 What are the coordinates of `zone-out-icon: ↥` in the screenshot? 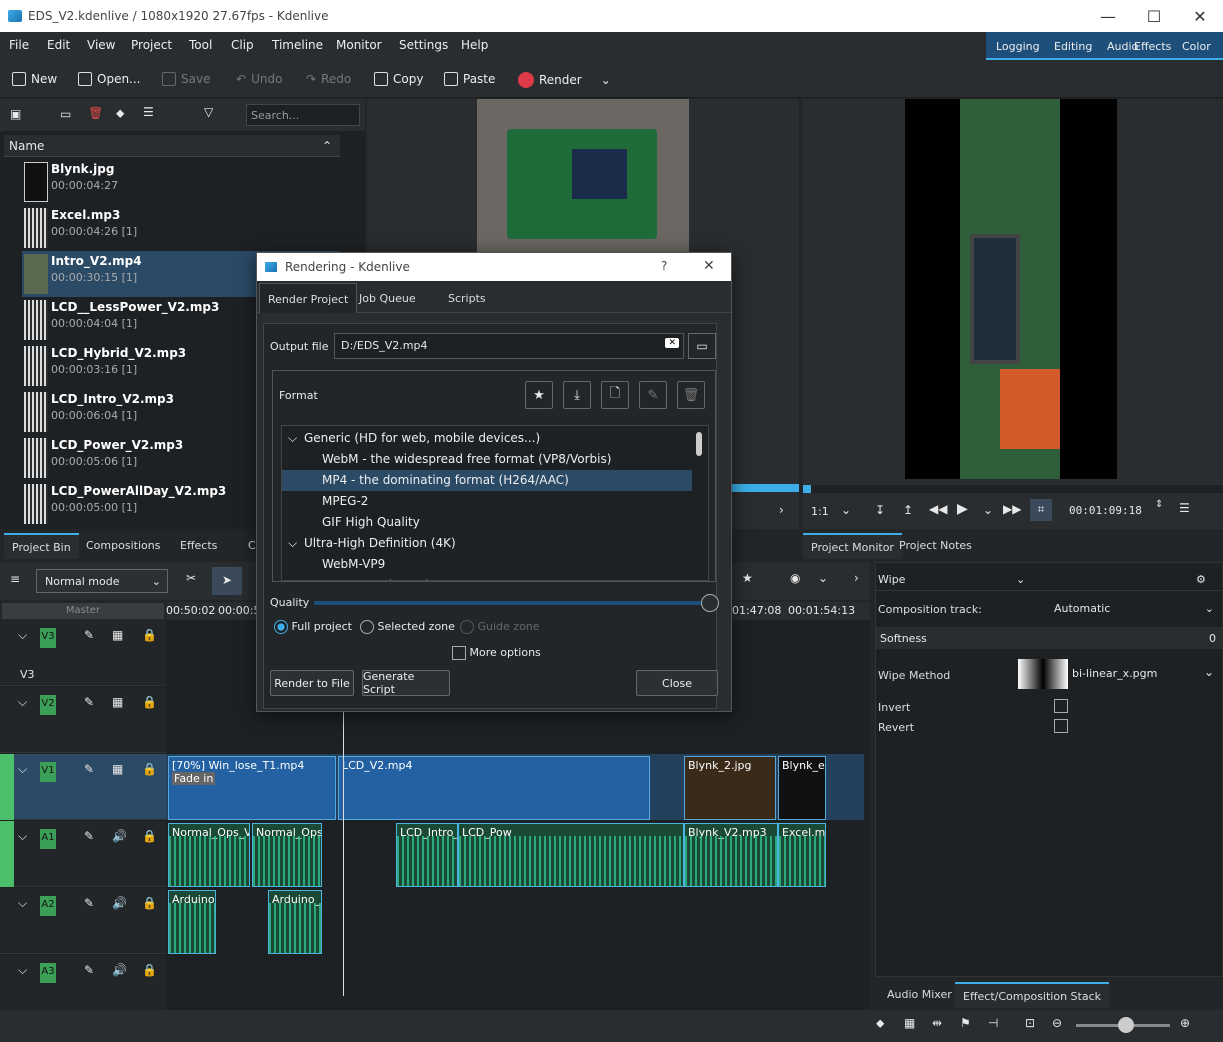 It's located at (908, 510).